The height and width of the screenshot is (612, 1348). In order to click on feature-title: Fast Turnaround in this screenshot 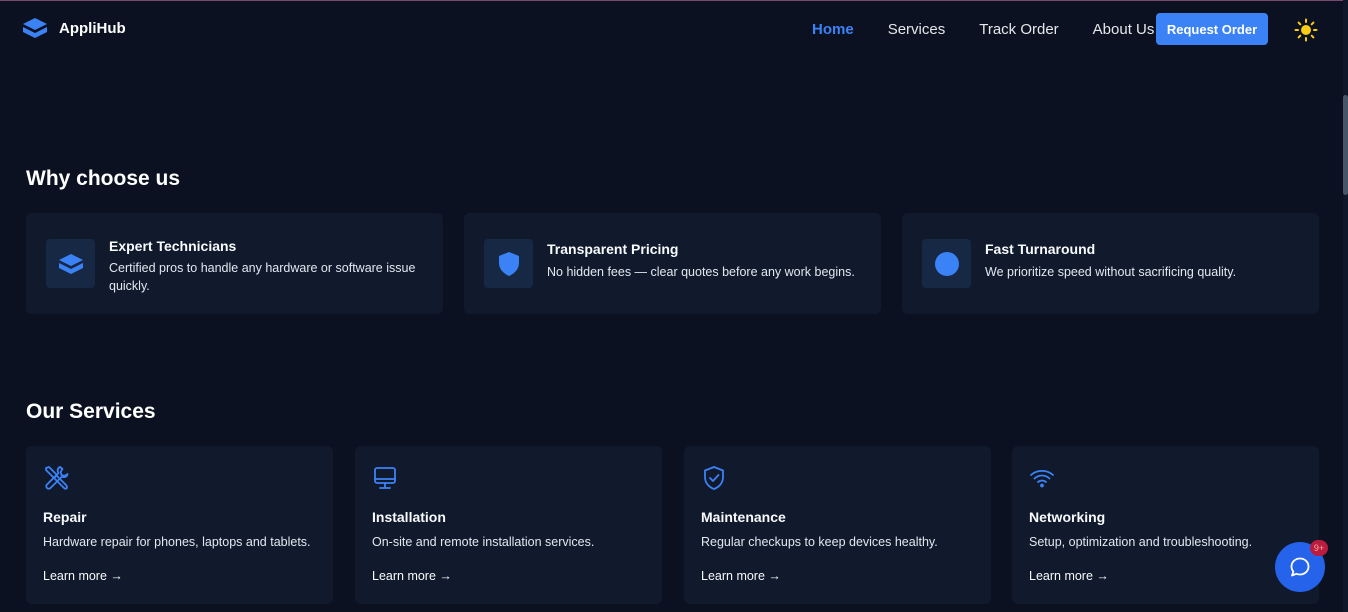, I will do `click(1040, 249)`.